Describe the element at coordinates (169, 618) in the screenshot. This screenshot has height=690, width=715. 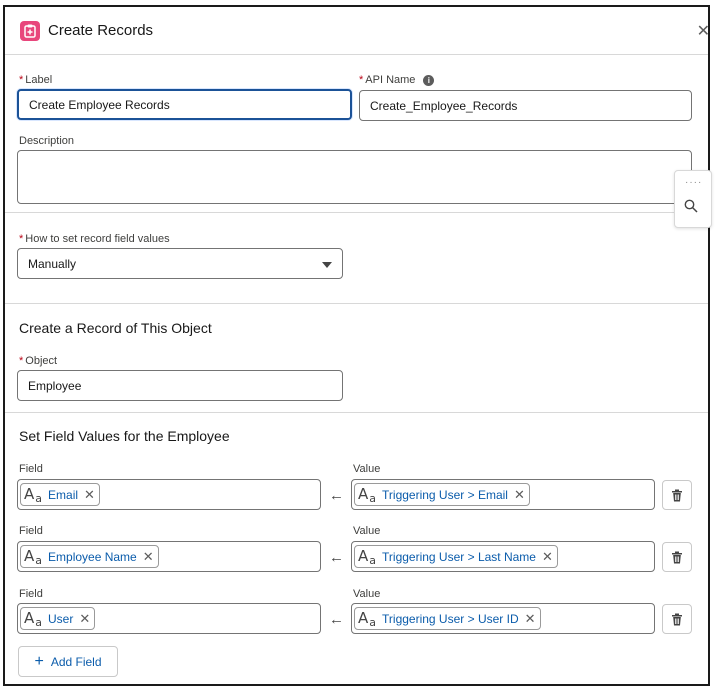
I see `field-input: Aa User ✕` at that location.